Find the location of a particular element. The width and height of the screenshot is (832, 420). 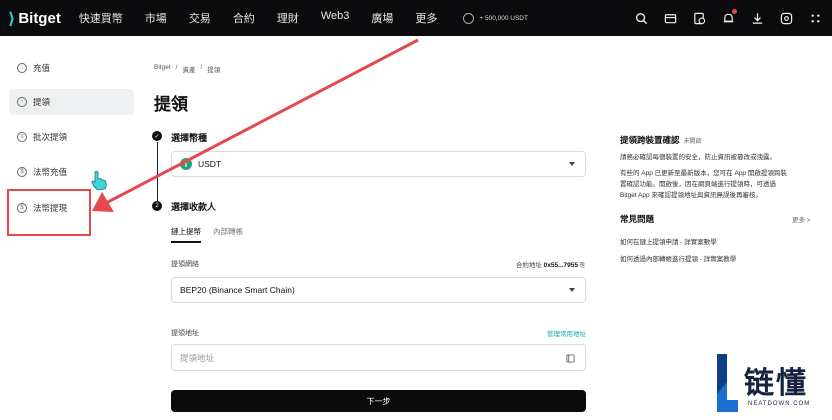

sidebar-item-label: 提領 is located at coordinates (42, 102).